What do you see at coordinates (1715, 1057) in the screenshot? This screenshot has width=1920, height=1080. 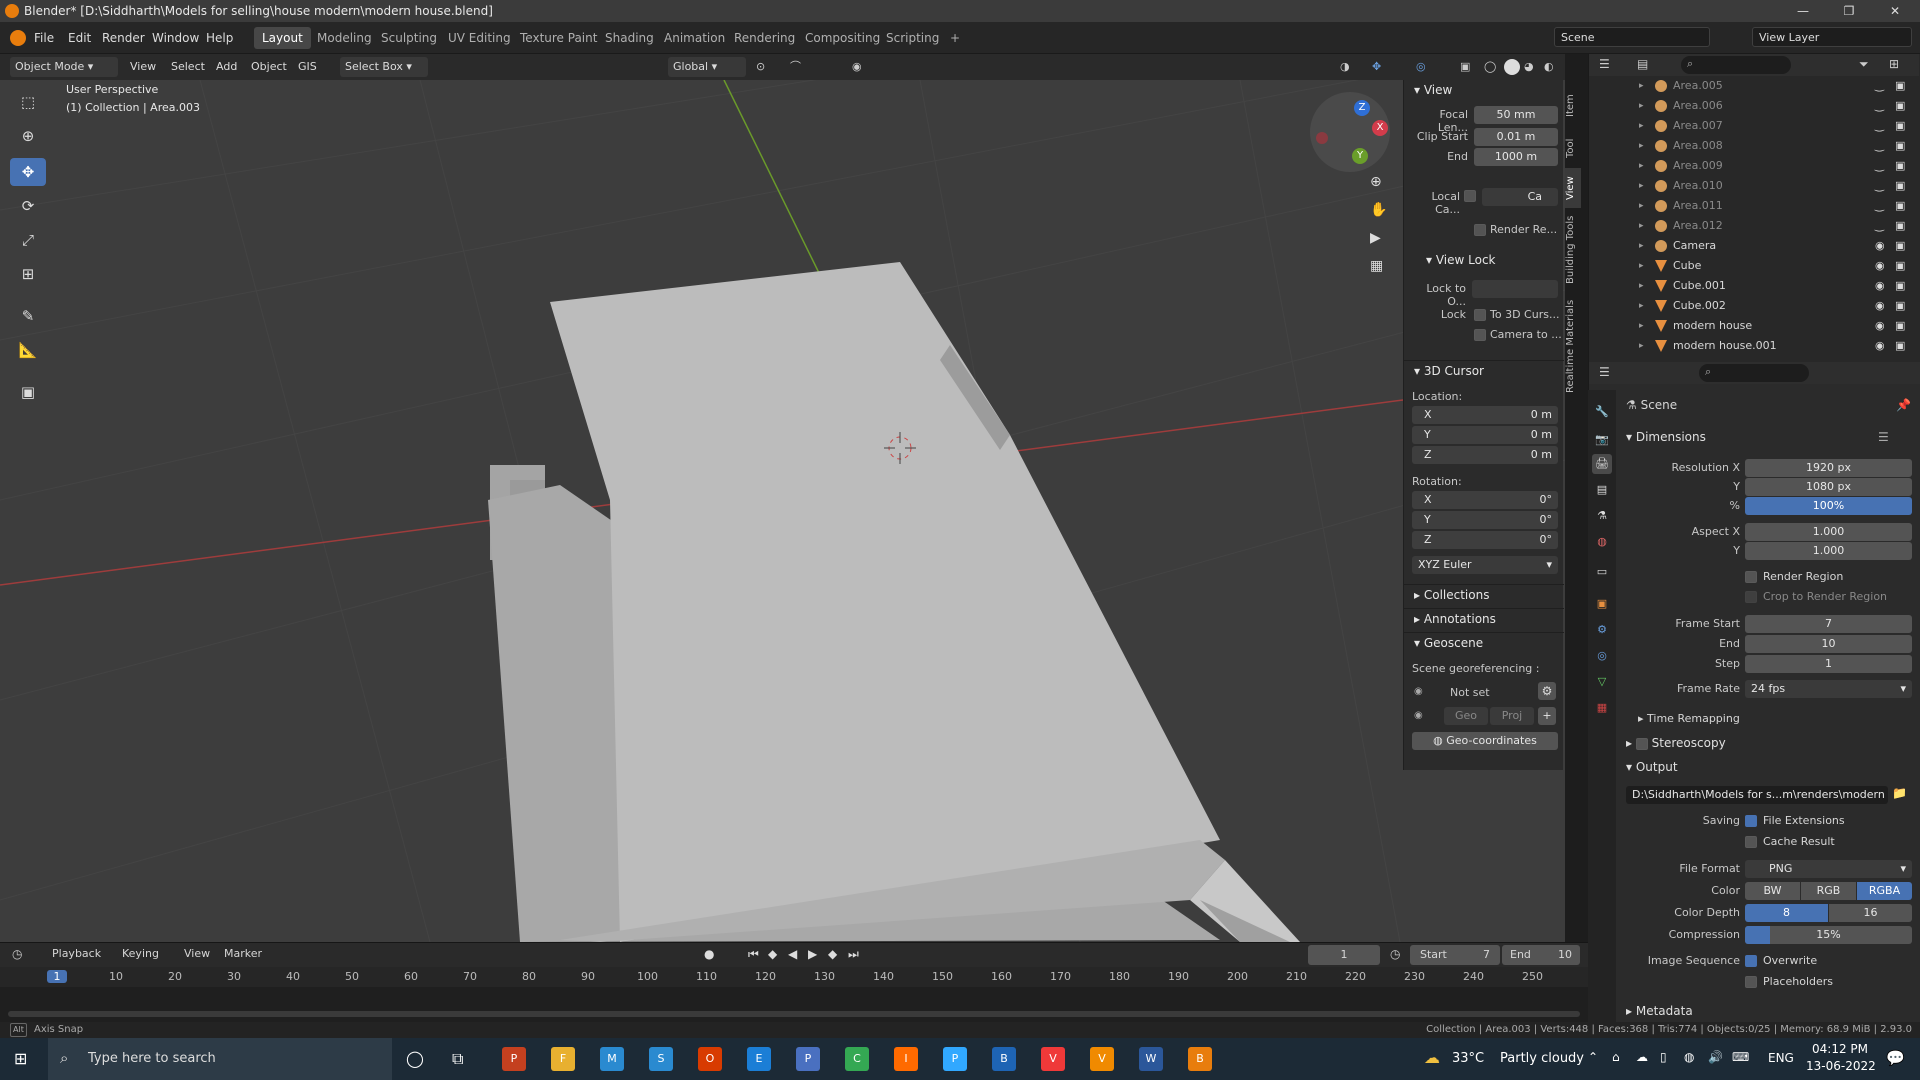 I see `volume-icon: 🔊` at bounding box center [1715, 1057].